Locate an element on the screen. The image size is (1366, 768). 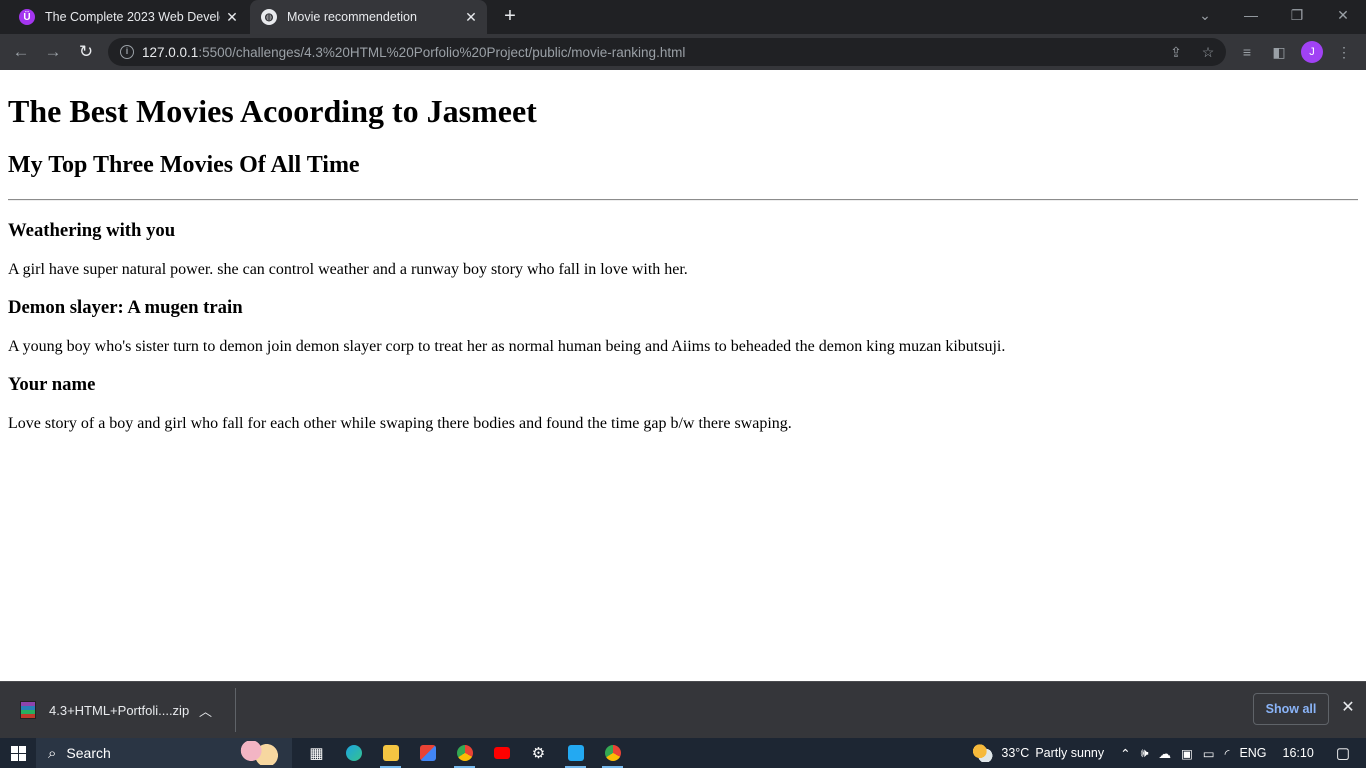
temperature: 33°C is located at coordinates (1015, 753).